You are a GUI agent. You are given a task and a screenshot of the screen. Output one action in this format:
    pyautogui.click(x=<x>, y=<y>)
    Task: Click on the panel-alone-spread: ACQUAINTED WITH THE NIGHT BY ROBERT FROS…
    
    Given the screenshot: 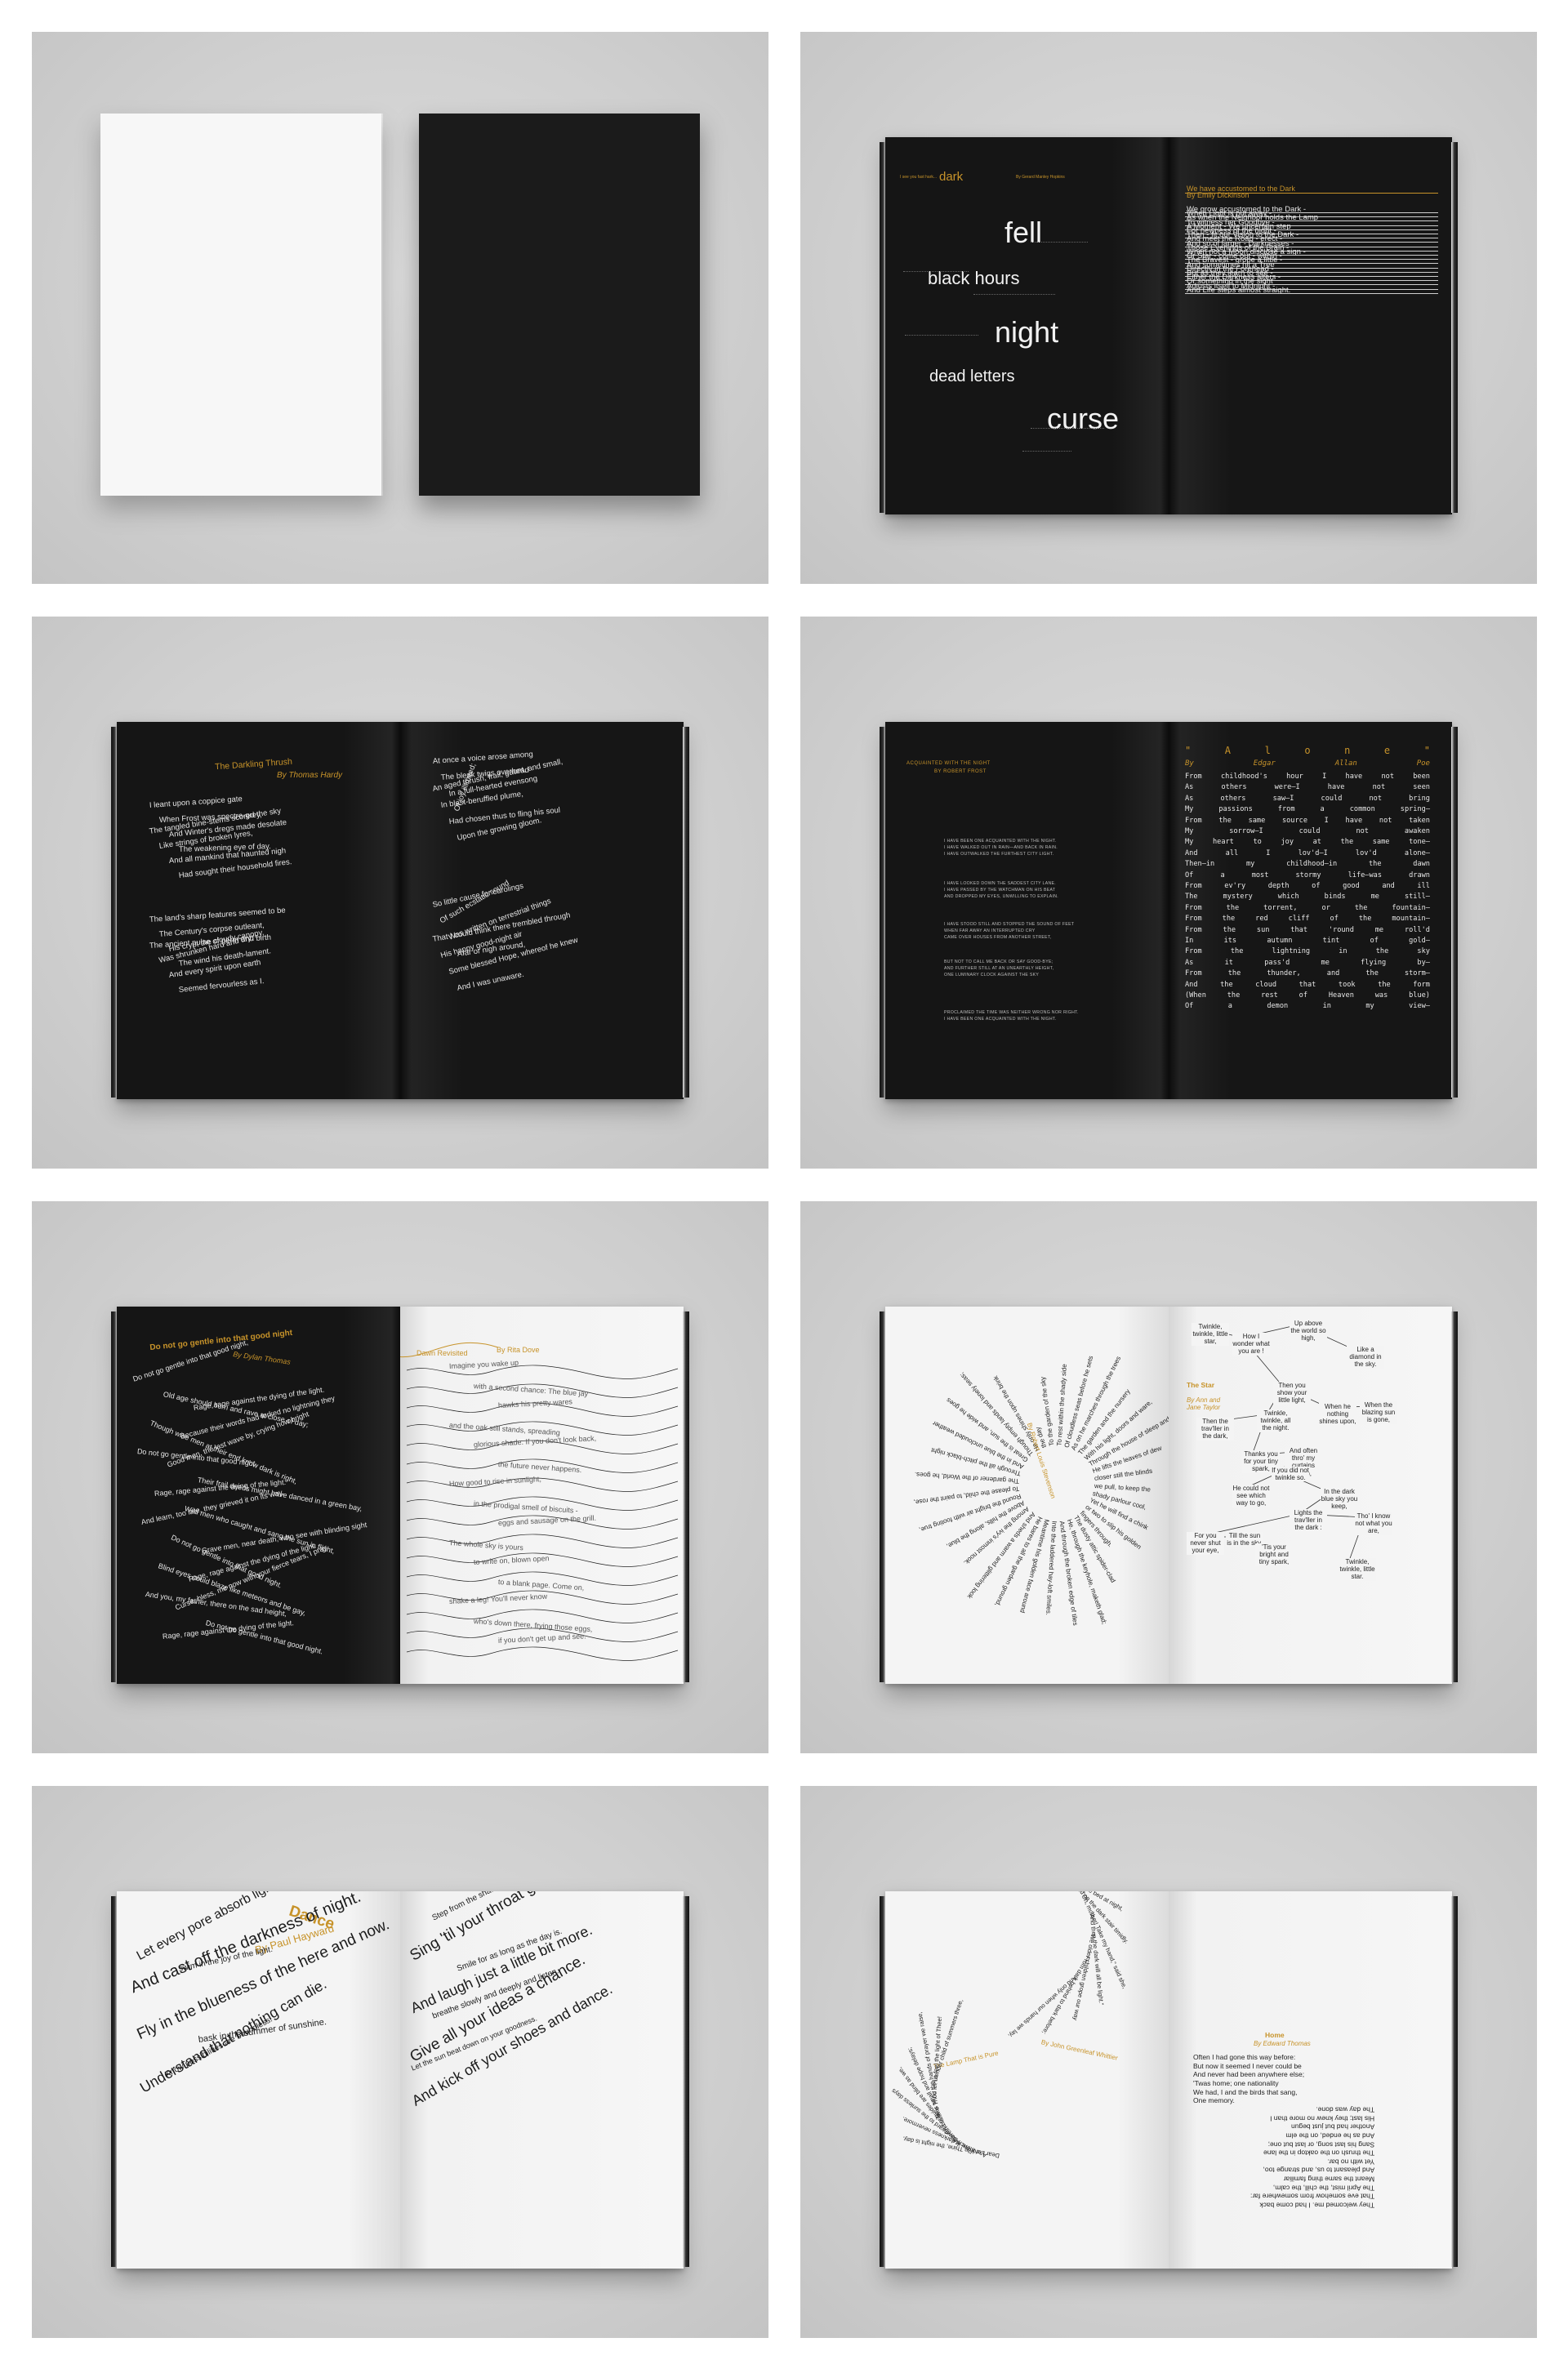 What is the action you would take?
    pyautogui.click(x=1168, y=893)
    